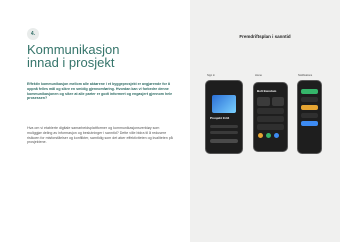 The width and height of the screenshot is (340, 242). What do you see at coordinates (258, 75) in the screenshot?
I see `phone2-label: Home` at bounding box center [258, 75].